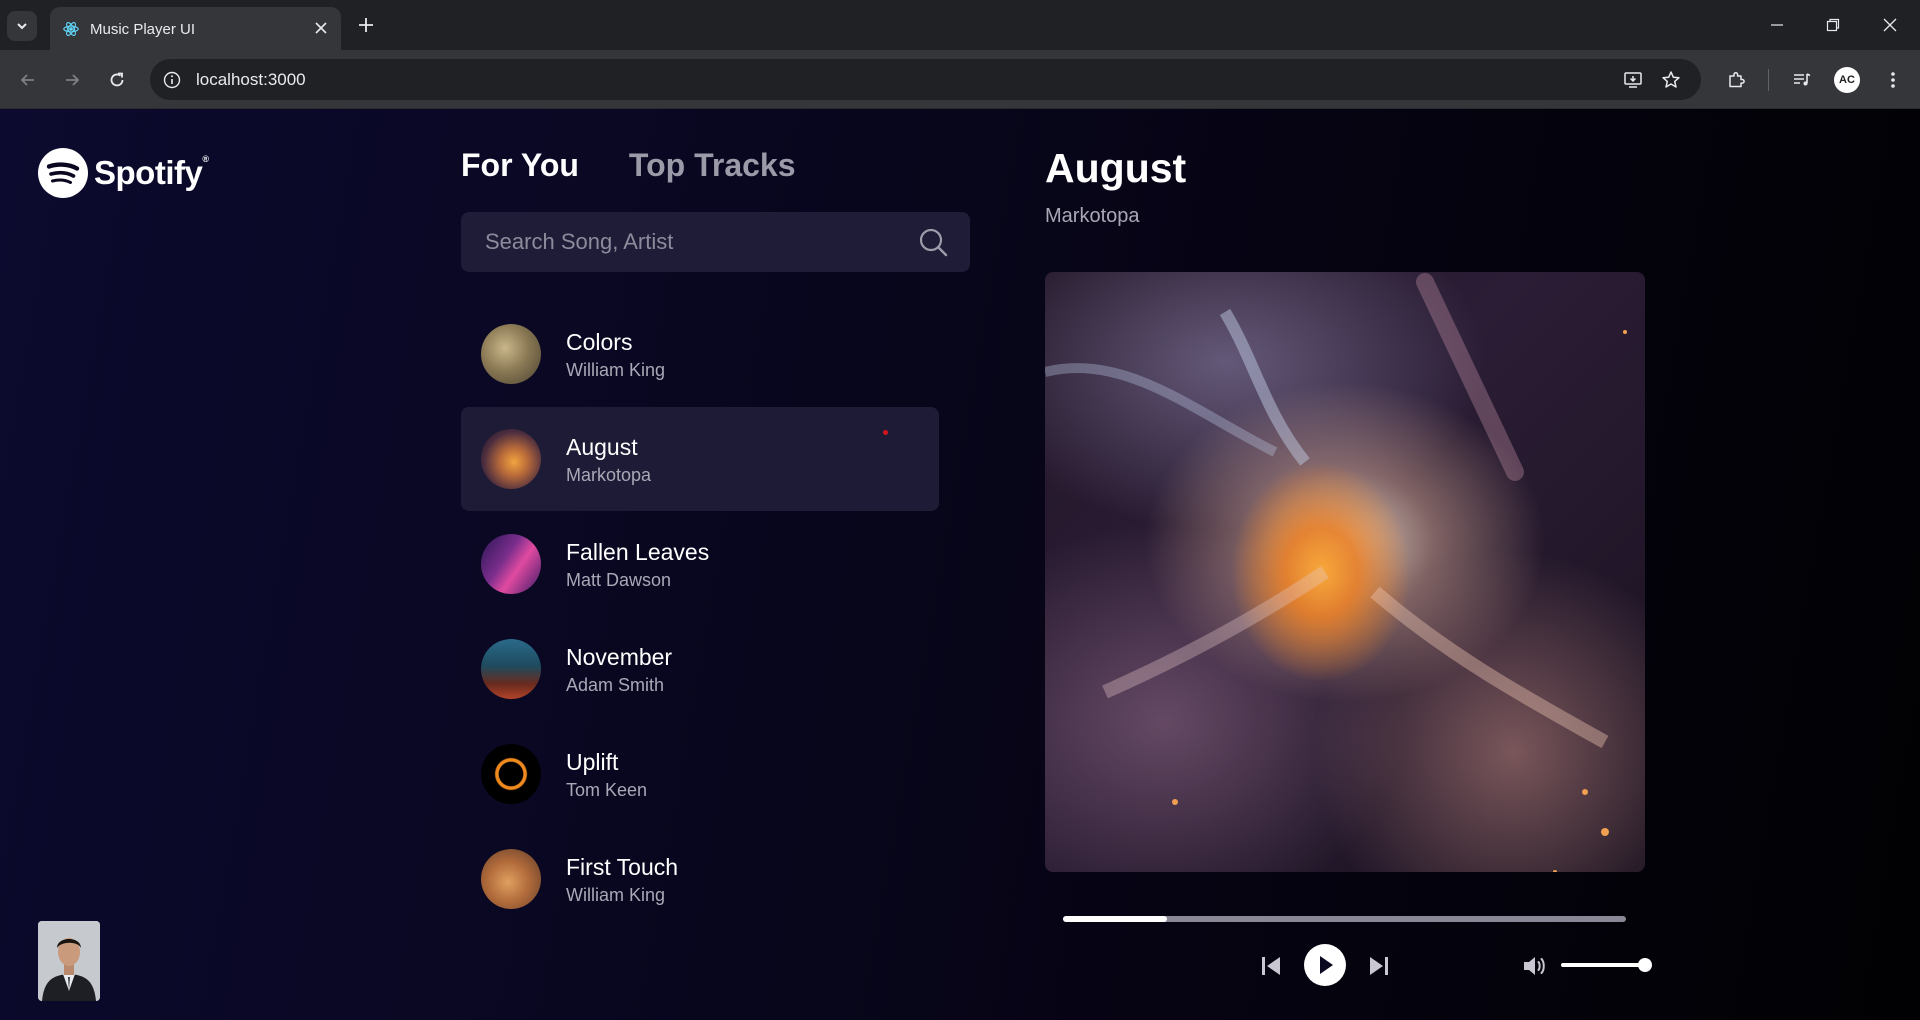 The width and height of the screenshot is (1920, 1020). I want to click on chevron-down-icon, so click(22, 26).